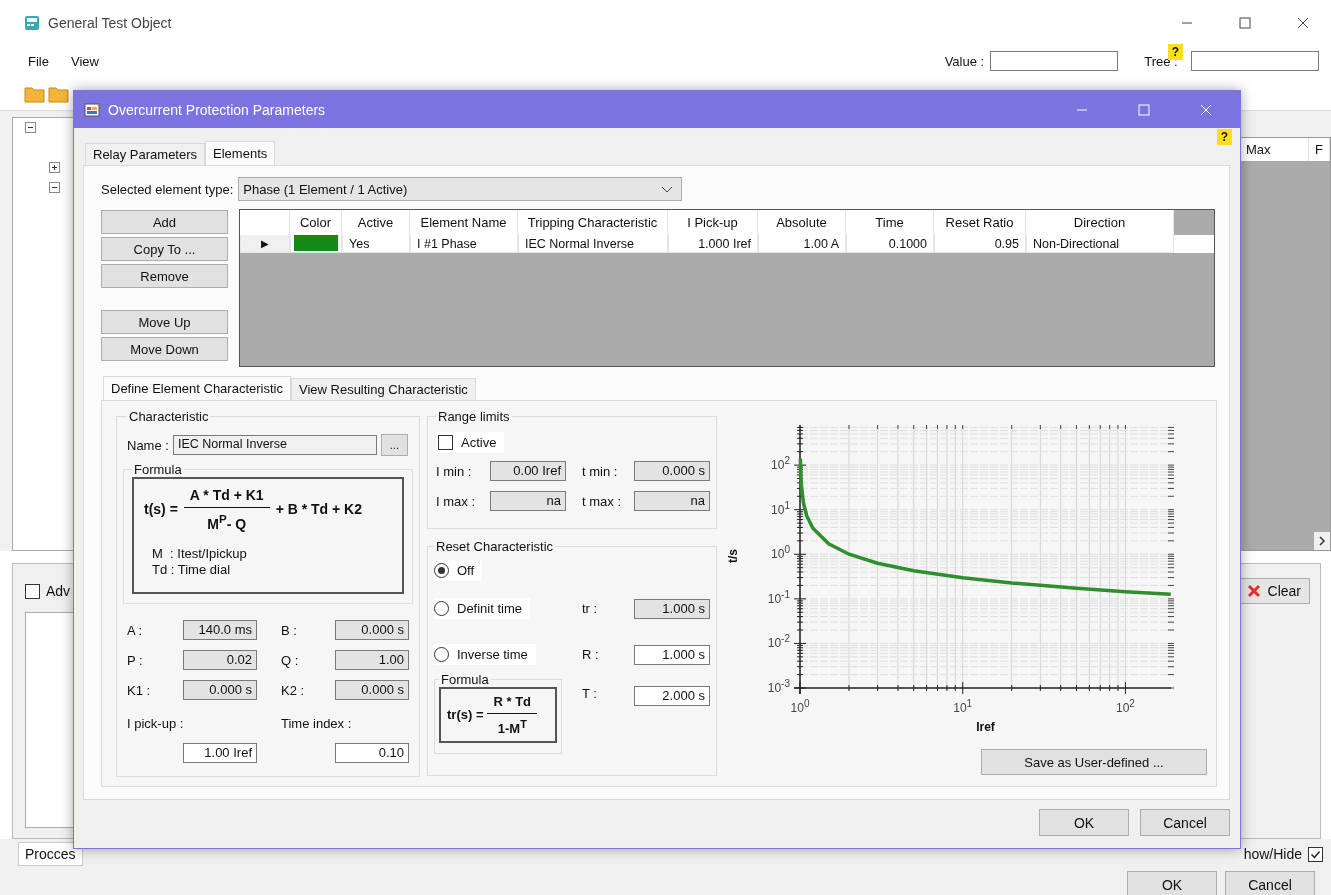  What do you see at coordinates (227, 521) in the screenshot?
I see `formula-denominator: M$^{P}$- Q` at bounding box center [227, 521].